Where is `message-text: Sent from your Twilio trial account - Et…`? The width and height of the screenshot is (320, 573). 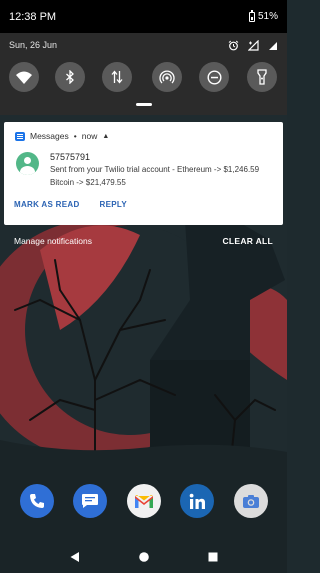 message-text: Sent from your Twilio trial account - Et… is located at coordinates (155, 176).